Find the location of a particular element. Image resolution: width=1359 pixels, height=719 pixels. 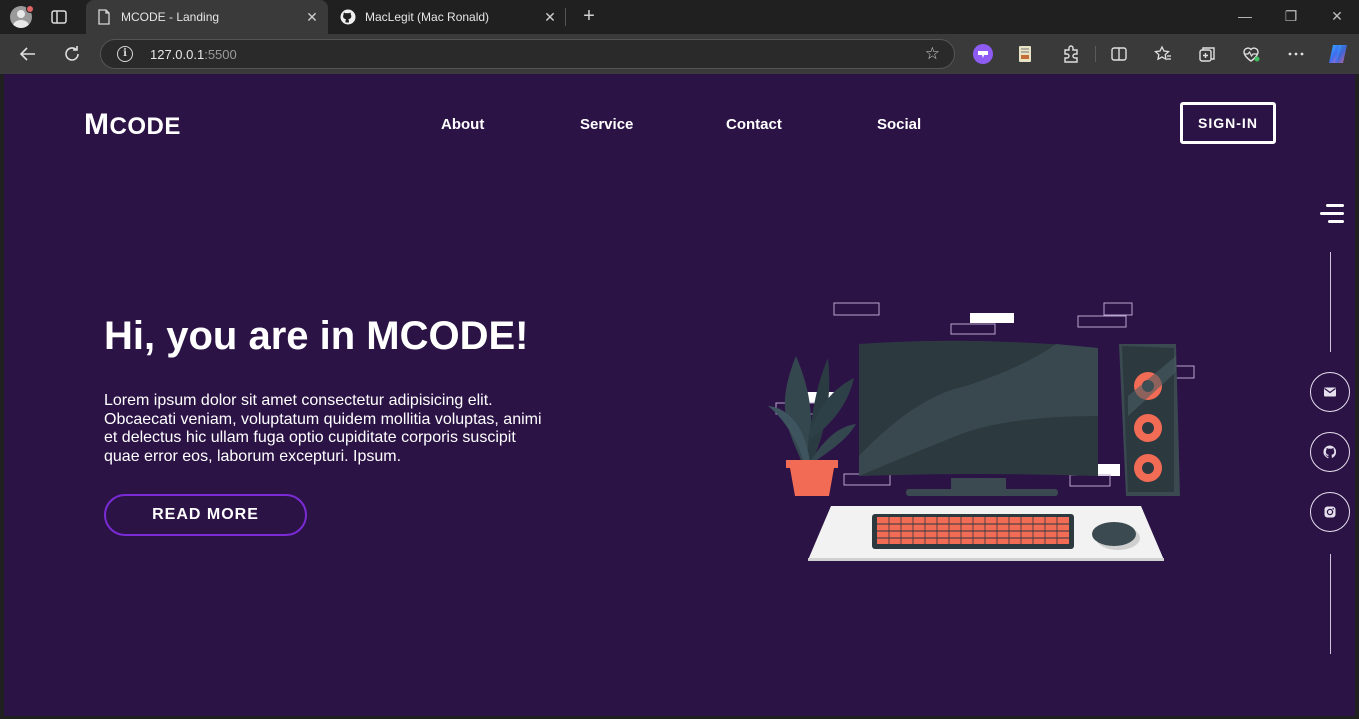

url-host: 127.0.0.1 is located at coordinates (177, 54).